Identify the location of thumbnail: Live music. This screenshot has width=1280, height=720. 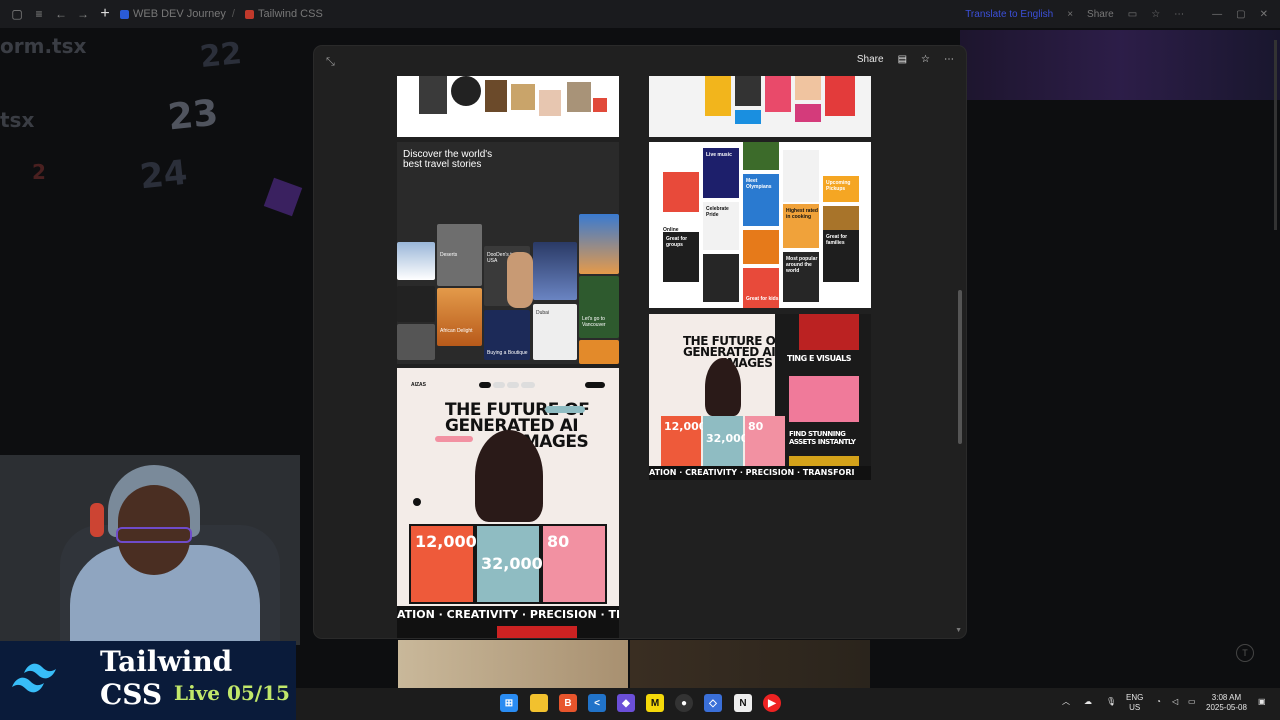
(721, 173).